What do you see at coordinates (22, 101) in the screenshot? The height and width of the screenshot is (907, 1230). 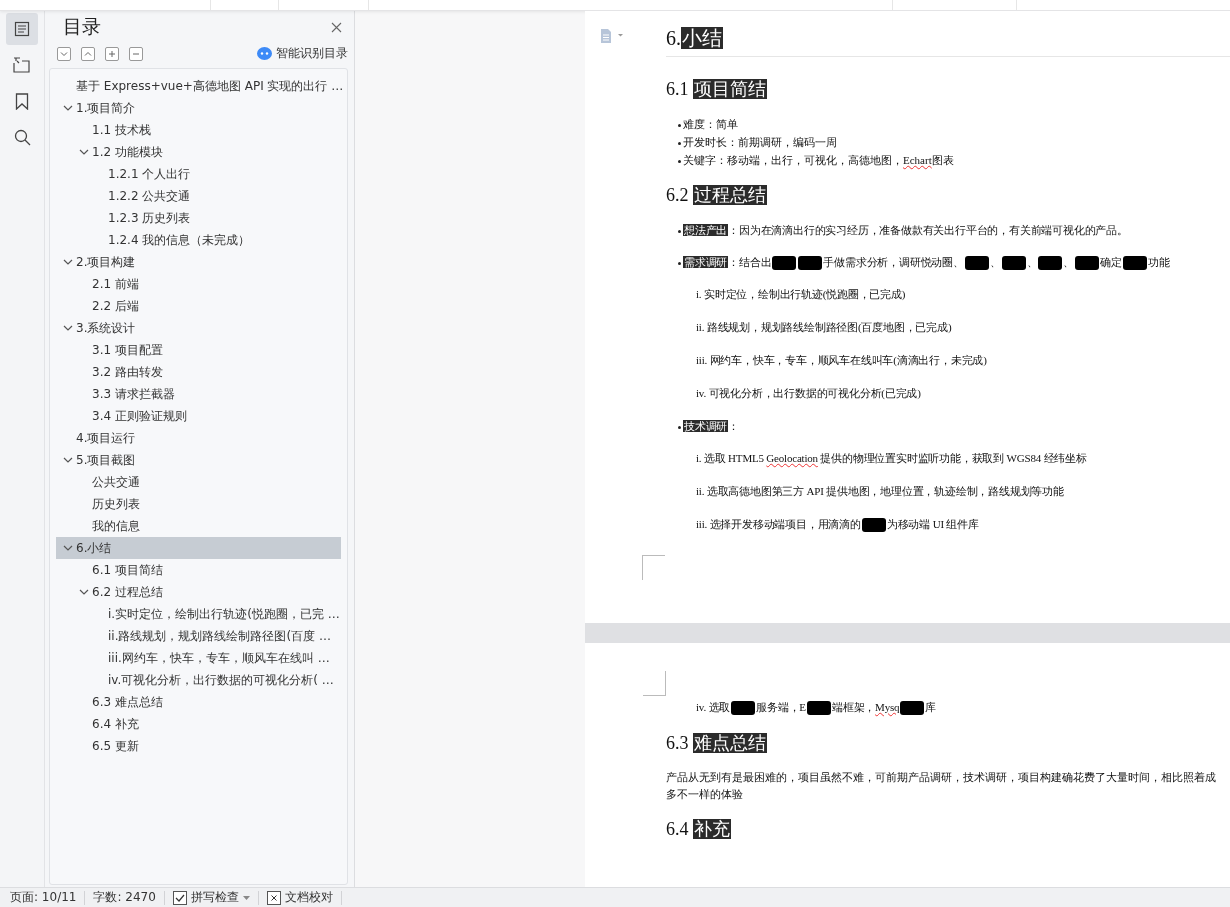 I see `bookmark-icon` at bounding box center [22, 101].